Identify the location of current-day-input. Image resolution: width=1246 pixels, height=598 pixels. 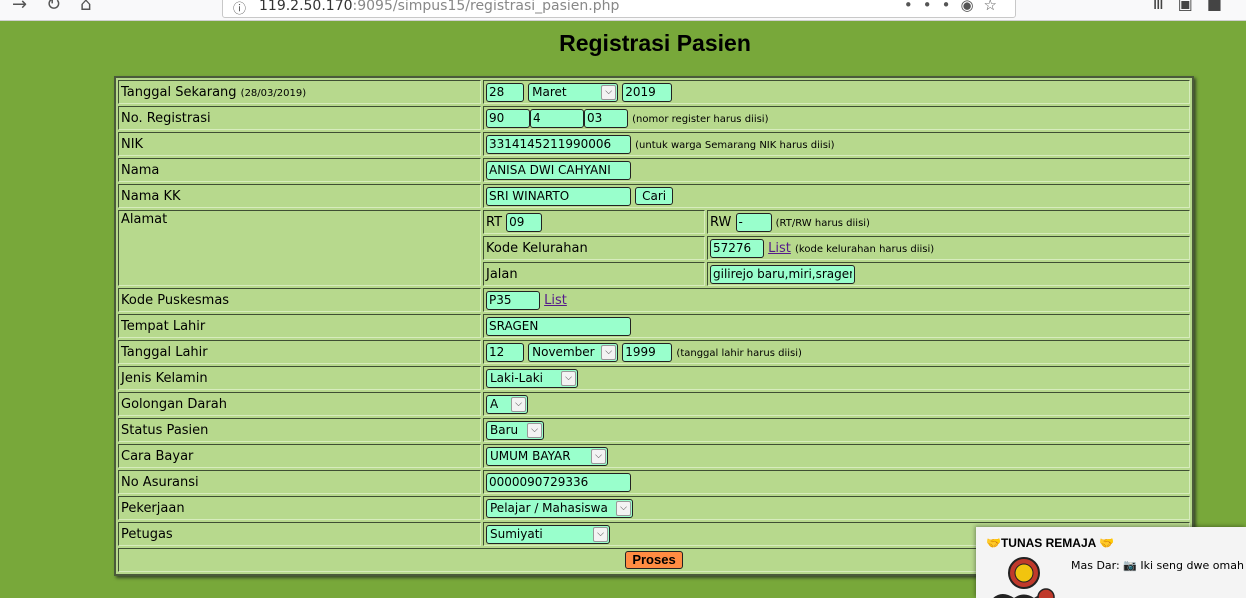
(505, 92).